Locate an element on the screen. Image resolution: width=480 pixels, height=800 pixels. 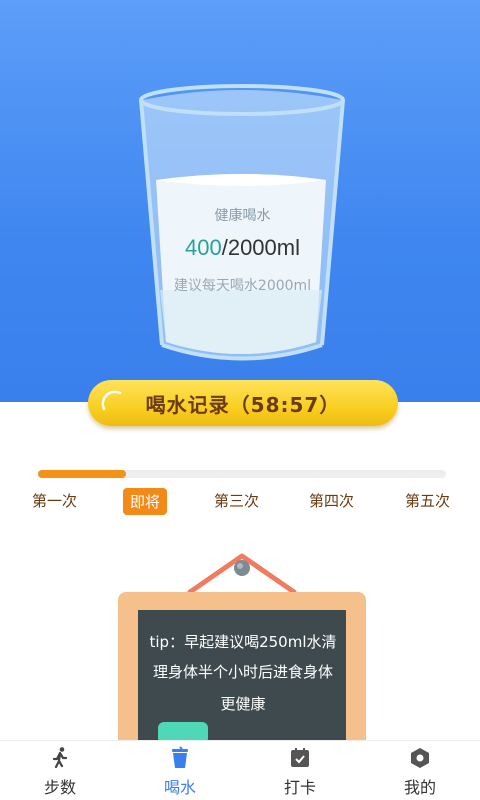
water-glass is located at coordinates (242, 222).